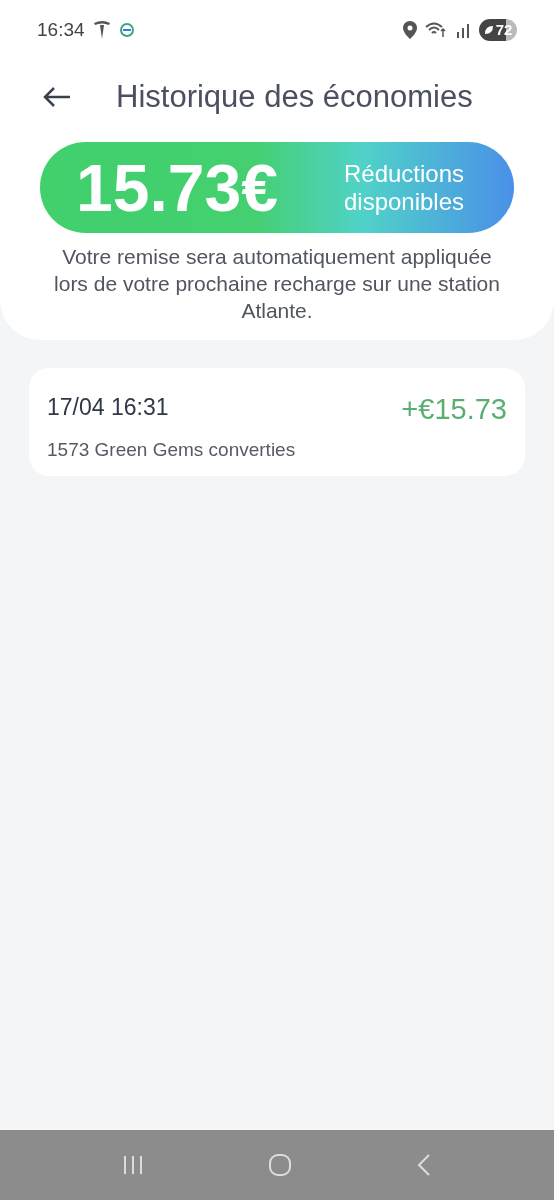 This screenshot has width=554, height=1200. Describe the element at coordinates (172, 449) in the screenshot. I see `history-description: 1573 Green Gems converties` at that location.